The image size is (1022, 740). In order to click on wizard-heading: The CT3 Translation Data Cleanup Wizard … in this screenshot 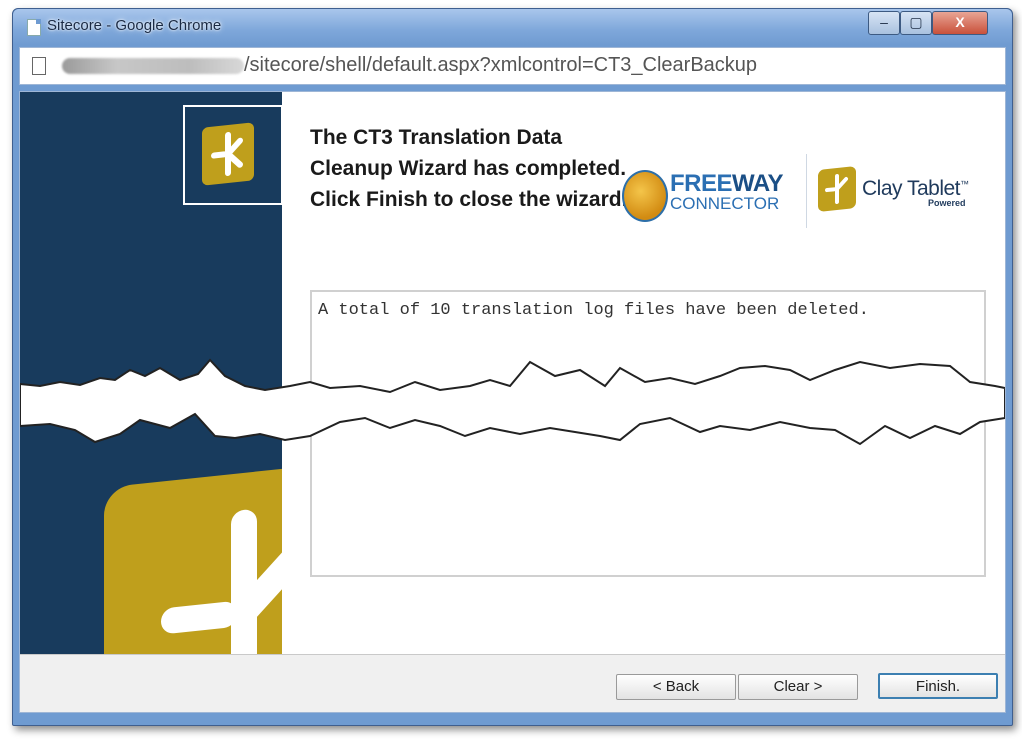, I will do `click(469, 168)`.